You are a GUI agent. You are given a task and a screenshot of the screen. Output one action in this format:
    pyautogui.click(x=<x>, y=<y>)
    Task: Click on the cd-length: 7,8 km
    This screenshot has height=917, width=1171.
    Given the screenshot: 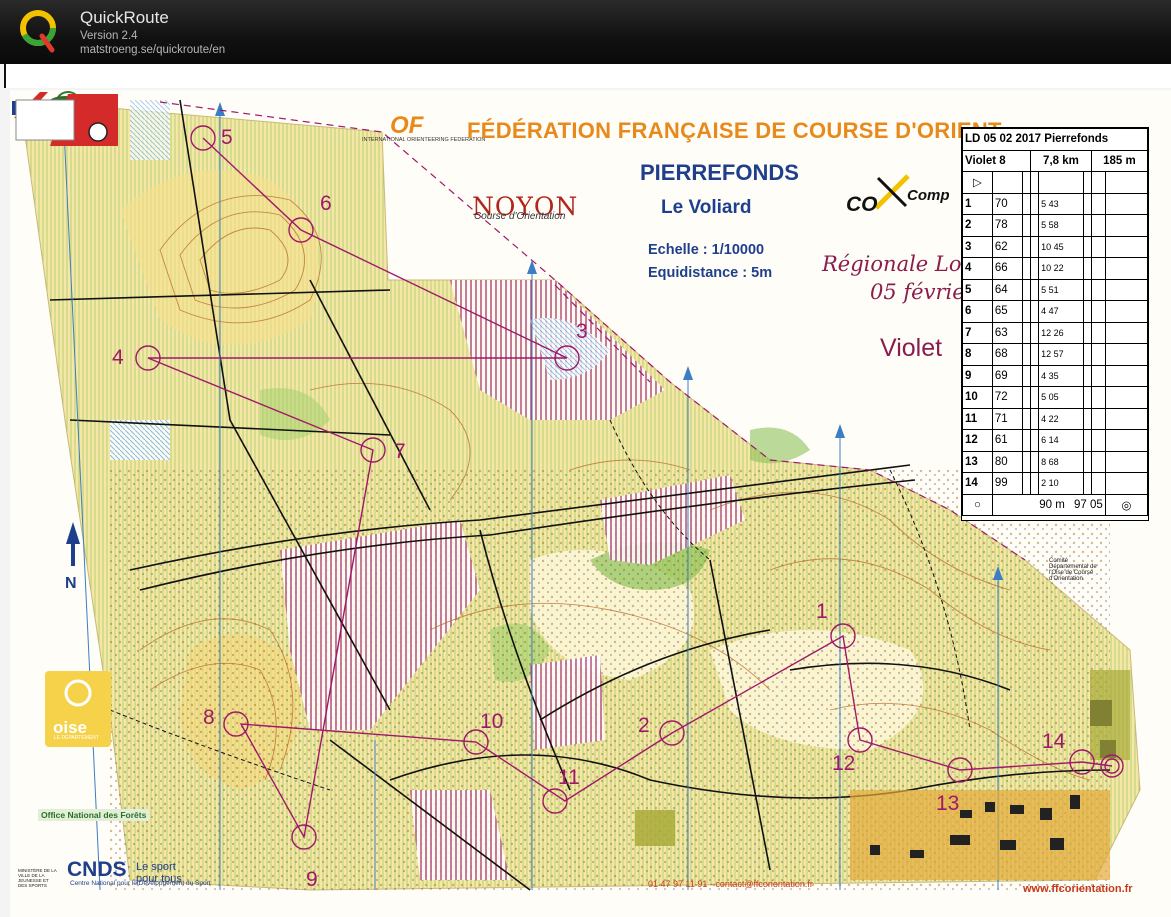 What is the action you would take?
    pyautogui.click(x=1061, y=160)
    